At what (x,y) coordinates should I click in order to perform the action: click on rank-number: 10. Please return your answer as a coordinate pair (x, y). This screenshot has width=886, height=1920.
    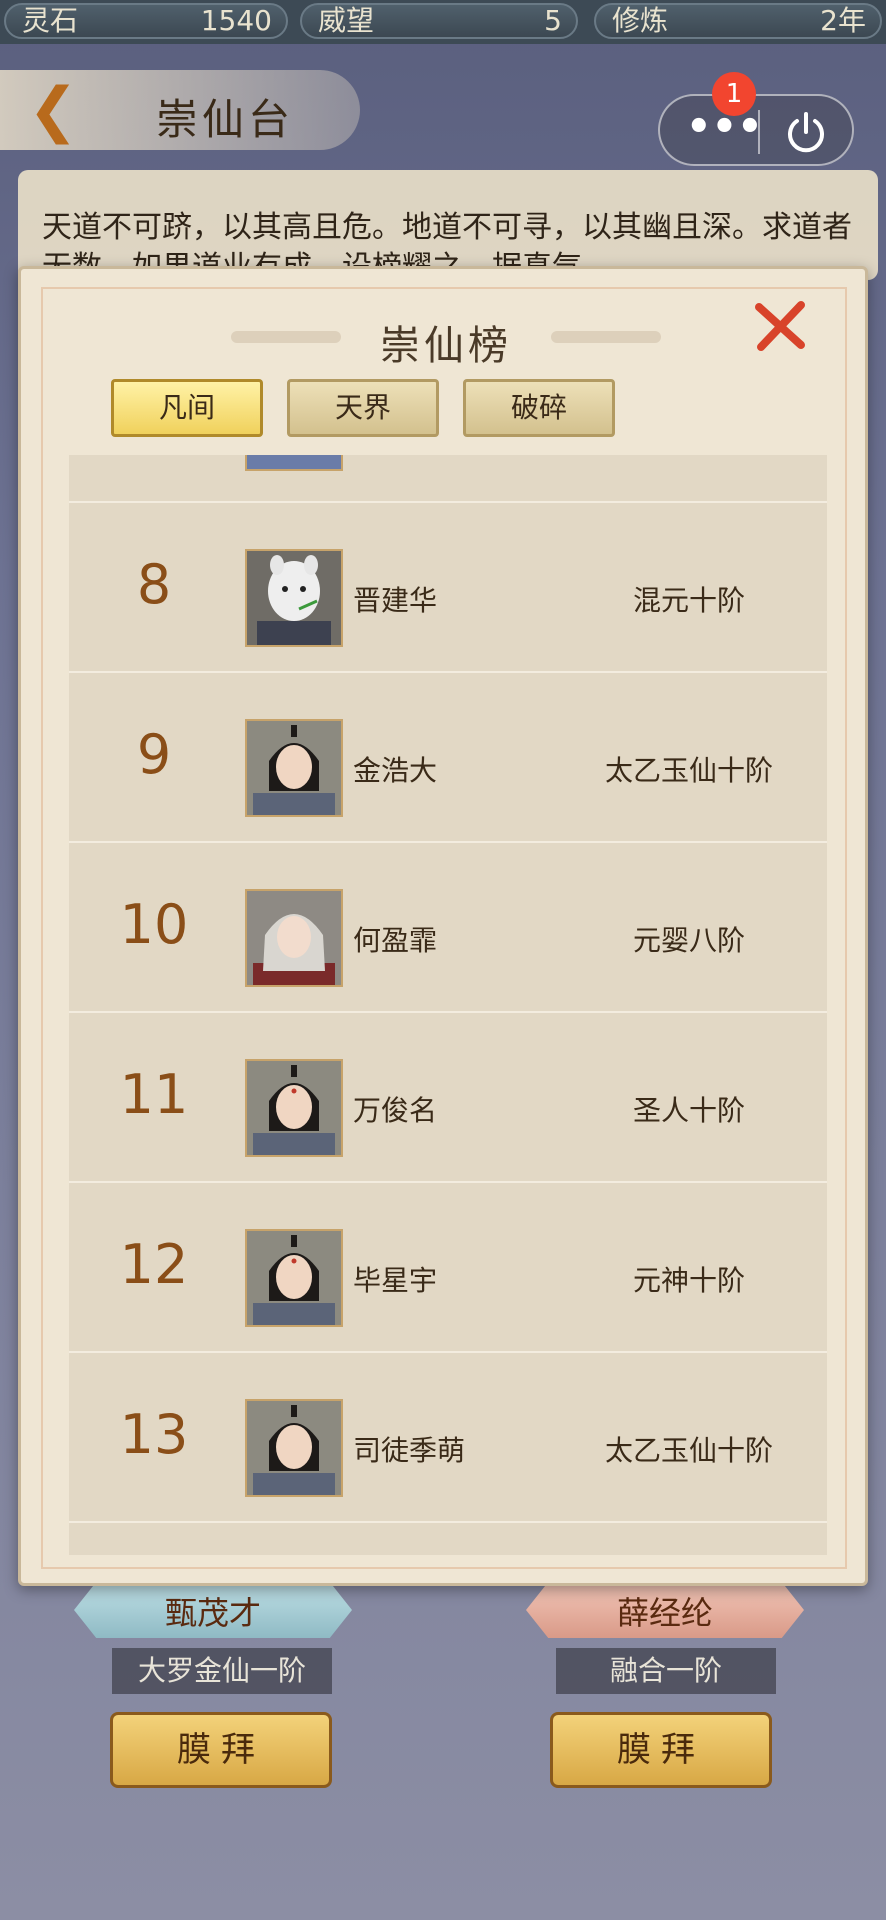
    Looking at the image, I should click on (154, 924).